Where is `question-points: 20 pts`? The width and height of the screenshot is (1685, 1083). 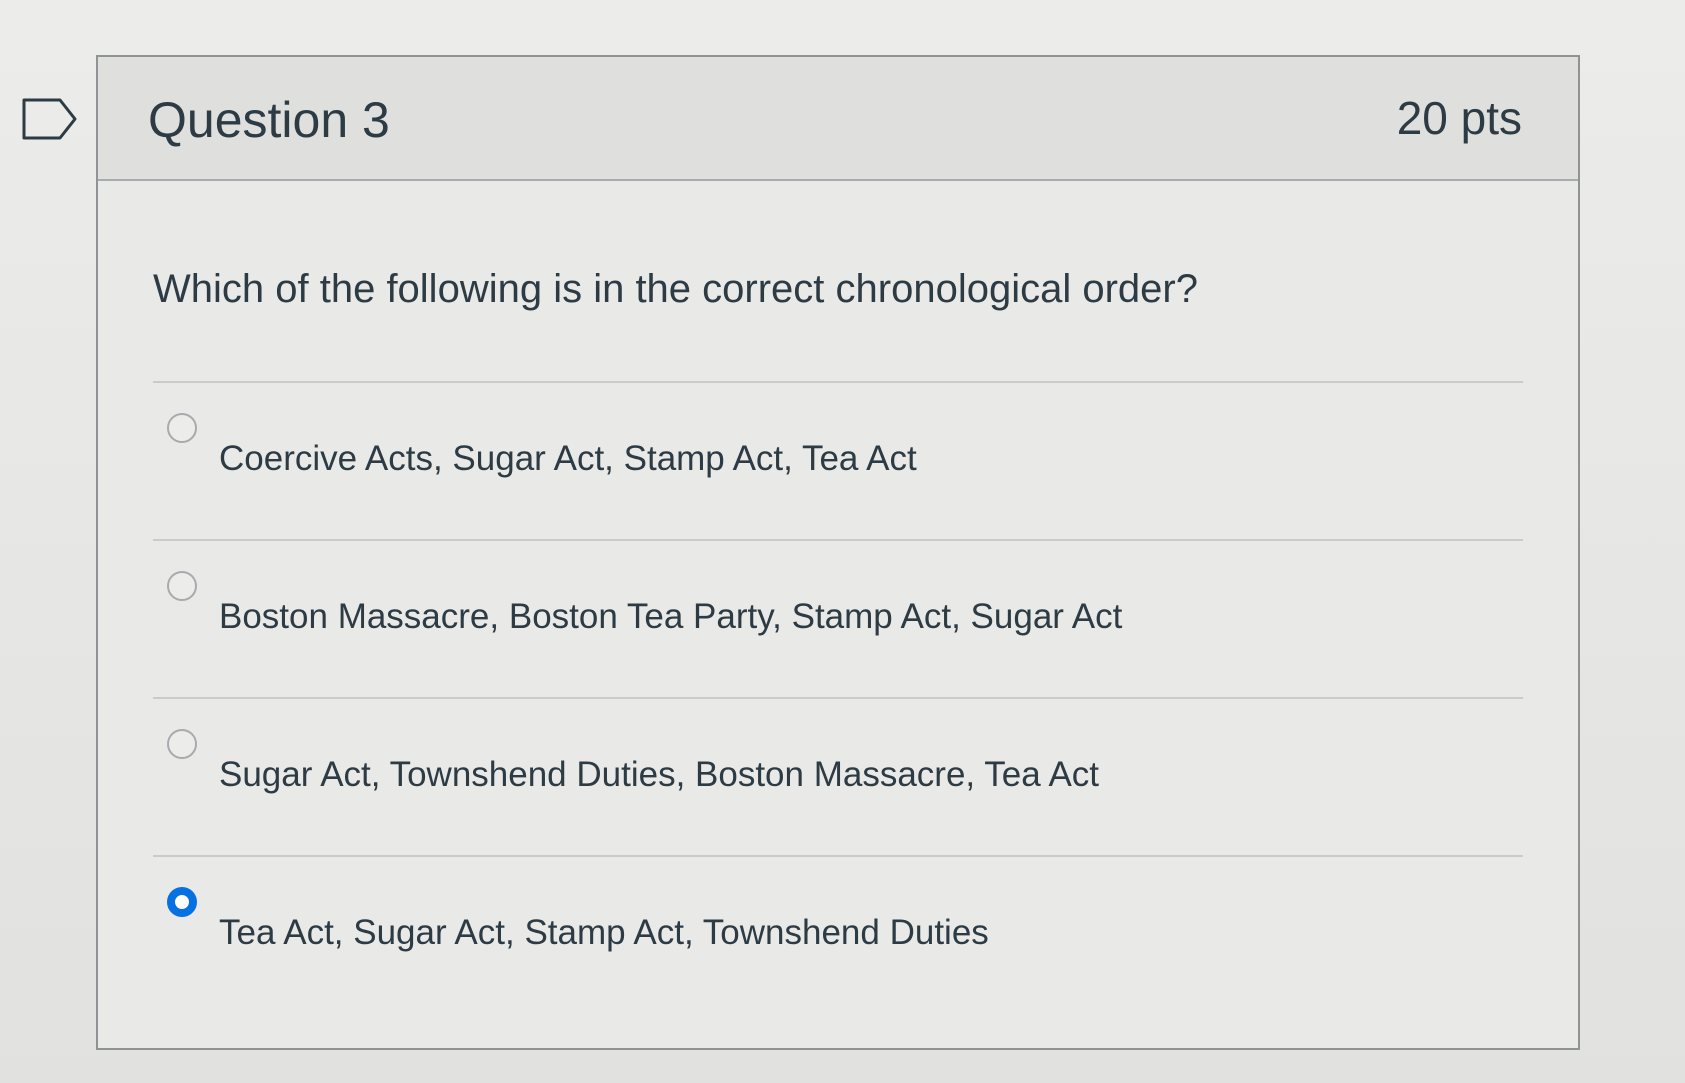
question-points: 20 pts is located at coordinates (1459, 118).